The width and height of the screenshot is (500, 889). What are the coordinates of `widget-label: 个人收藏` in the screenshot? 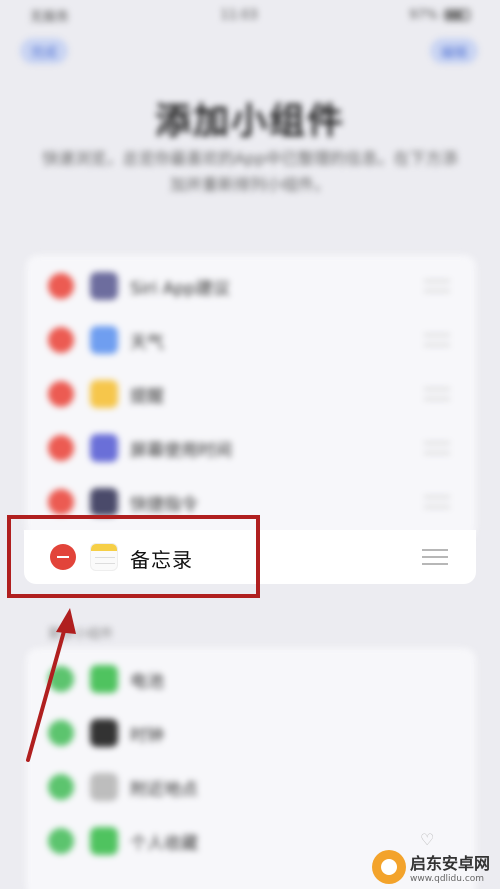 It's located at (164, 843).